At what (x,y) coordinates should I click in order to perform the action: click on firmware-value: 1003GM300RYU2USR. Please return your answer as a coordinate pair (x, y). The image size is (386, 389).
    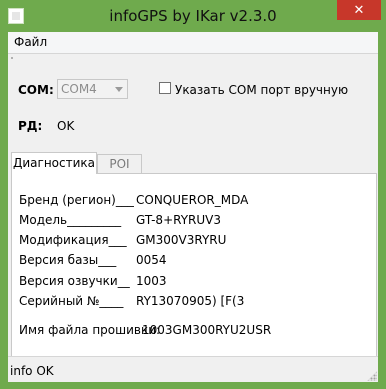
    Looking at the image, I should click on (207, 330).